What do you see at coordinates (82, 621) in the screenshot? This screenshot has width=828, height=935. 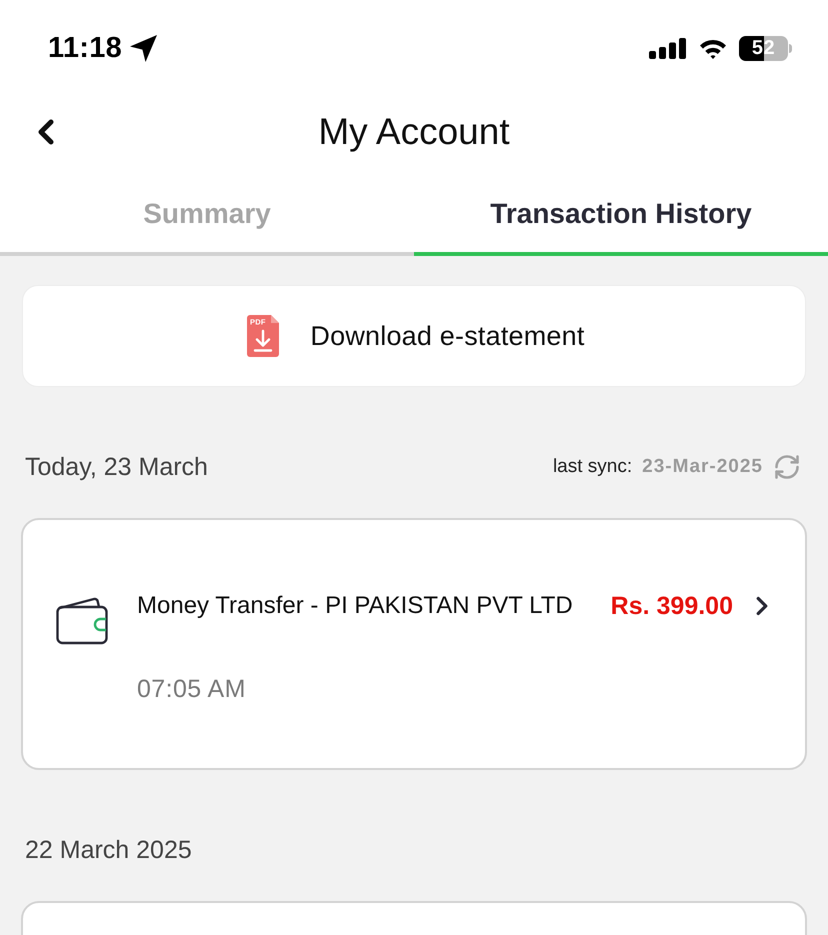 I see `wallet-icon` at bounding box center [82, 621].